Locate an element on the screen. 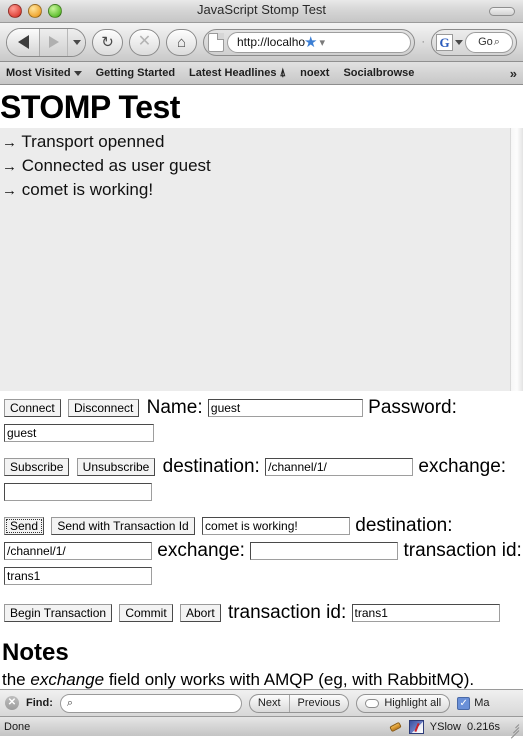 Image resolution: width=523 pixels, height=739 pixels. transaction-id-label: transaction id: is located at coordinates (287, 612).